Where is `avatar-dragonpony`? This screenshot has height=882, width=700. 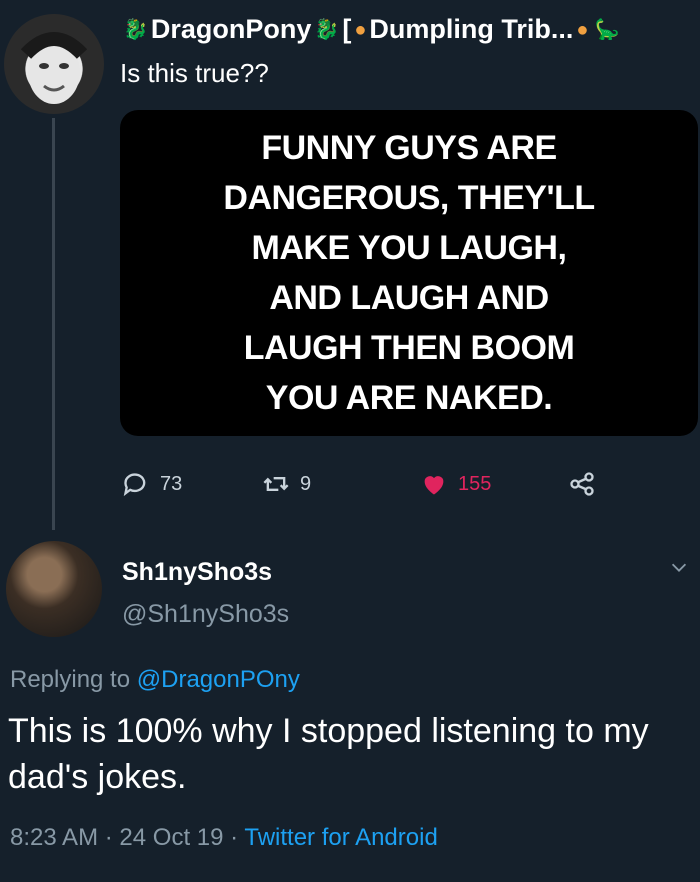
avatar-dragonpony is located at coordinates (54, 64).